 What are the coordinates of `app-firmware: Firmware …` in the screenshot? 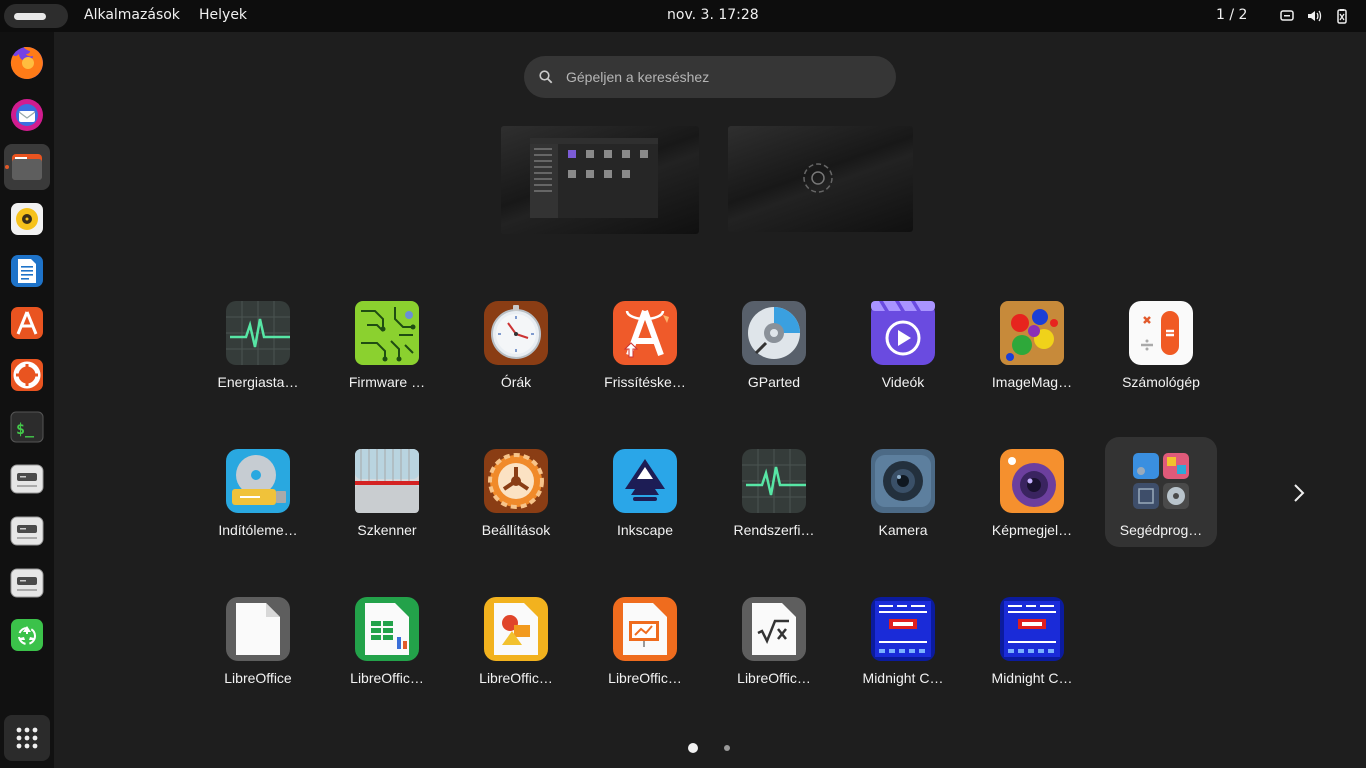 It's located at (387, 344).